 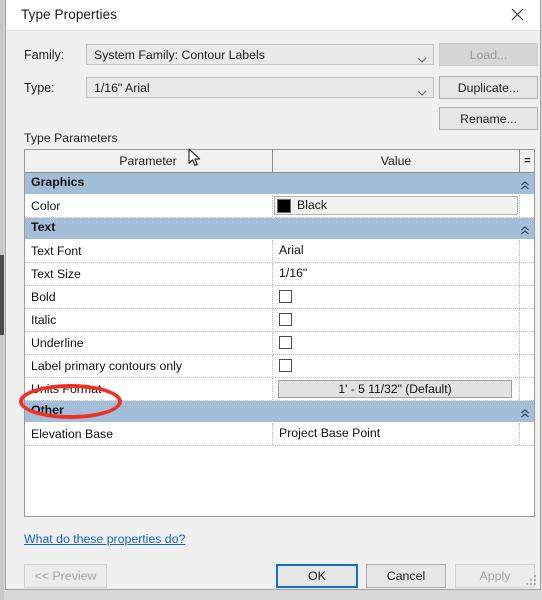 I want to click on row-value-cell: 1/16", so click(x=395, y=274).